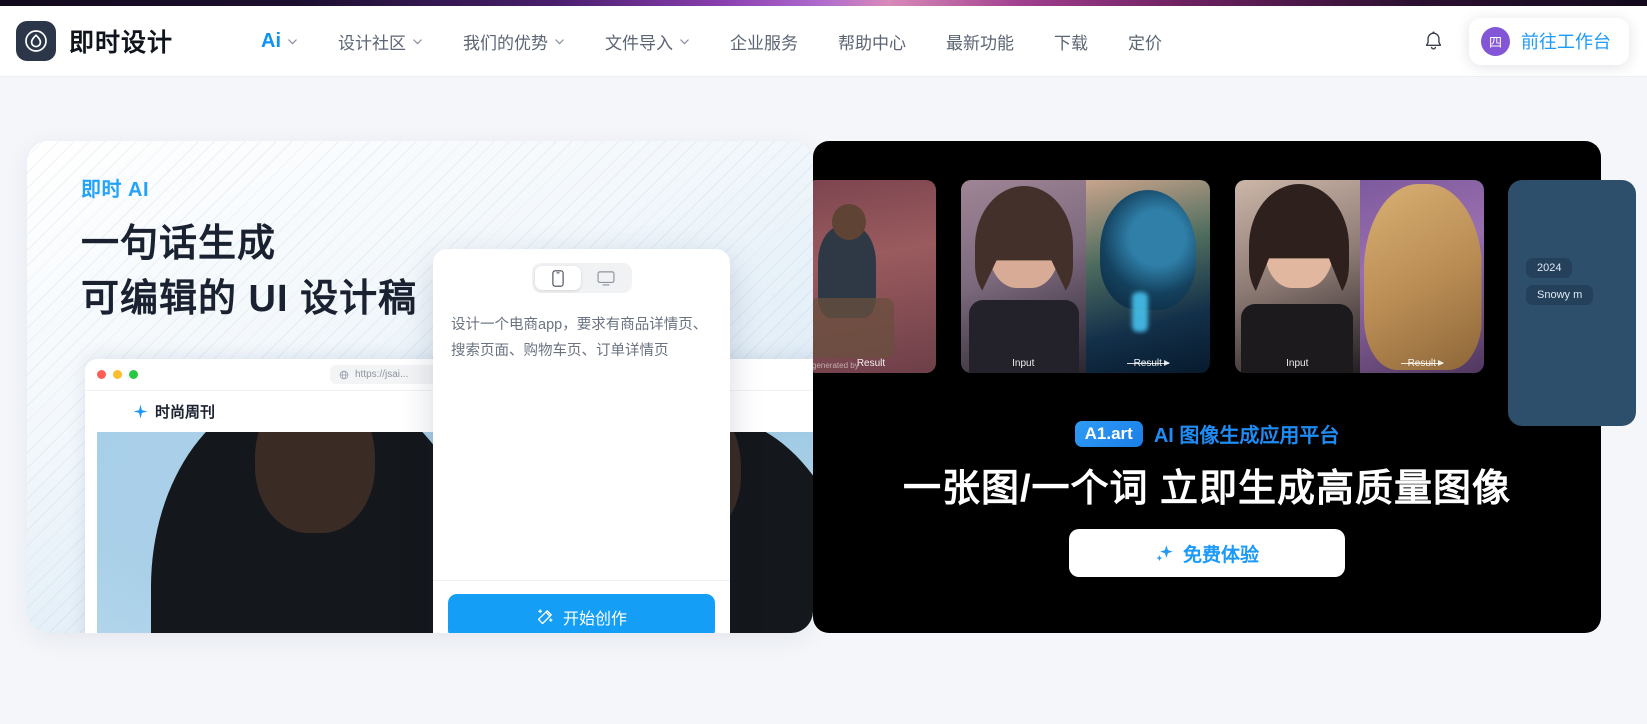 This screenshot has height=724, width=1647. Describe the element at coordinates (271, 40) in the screenshot. I see `nav-item-label: Ai` at that location.